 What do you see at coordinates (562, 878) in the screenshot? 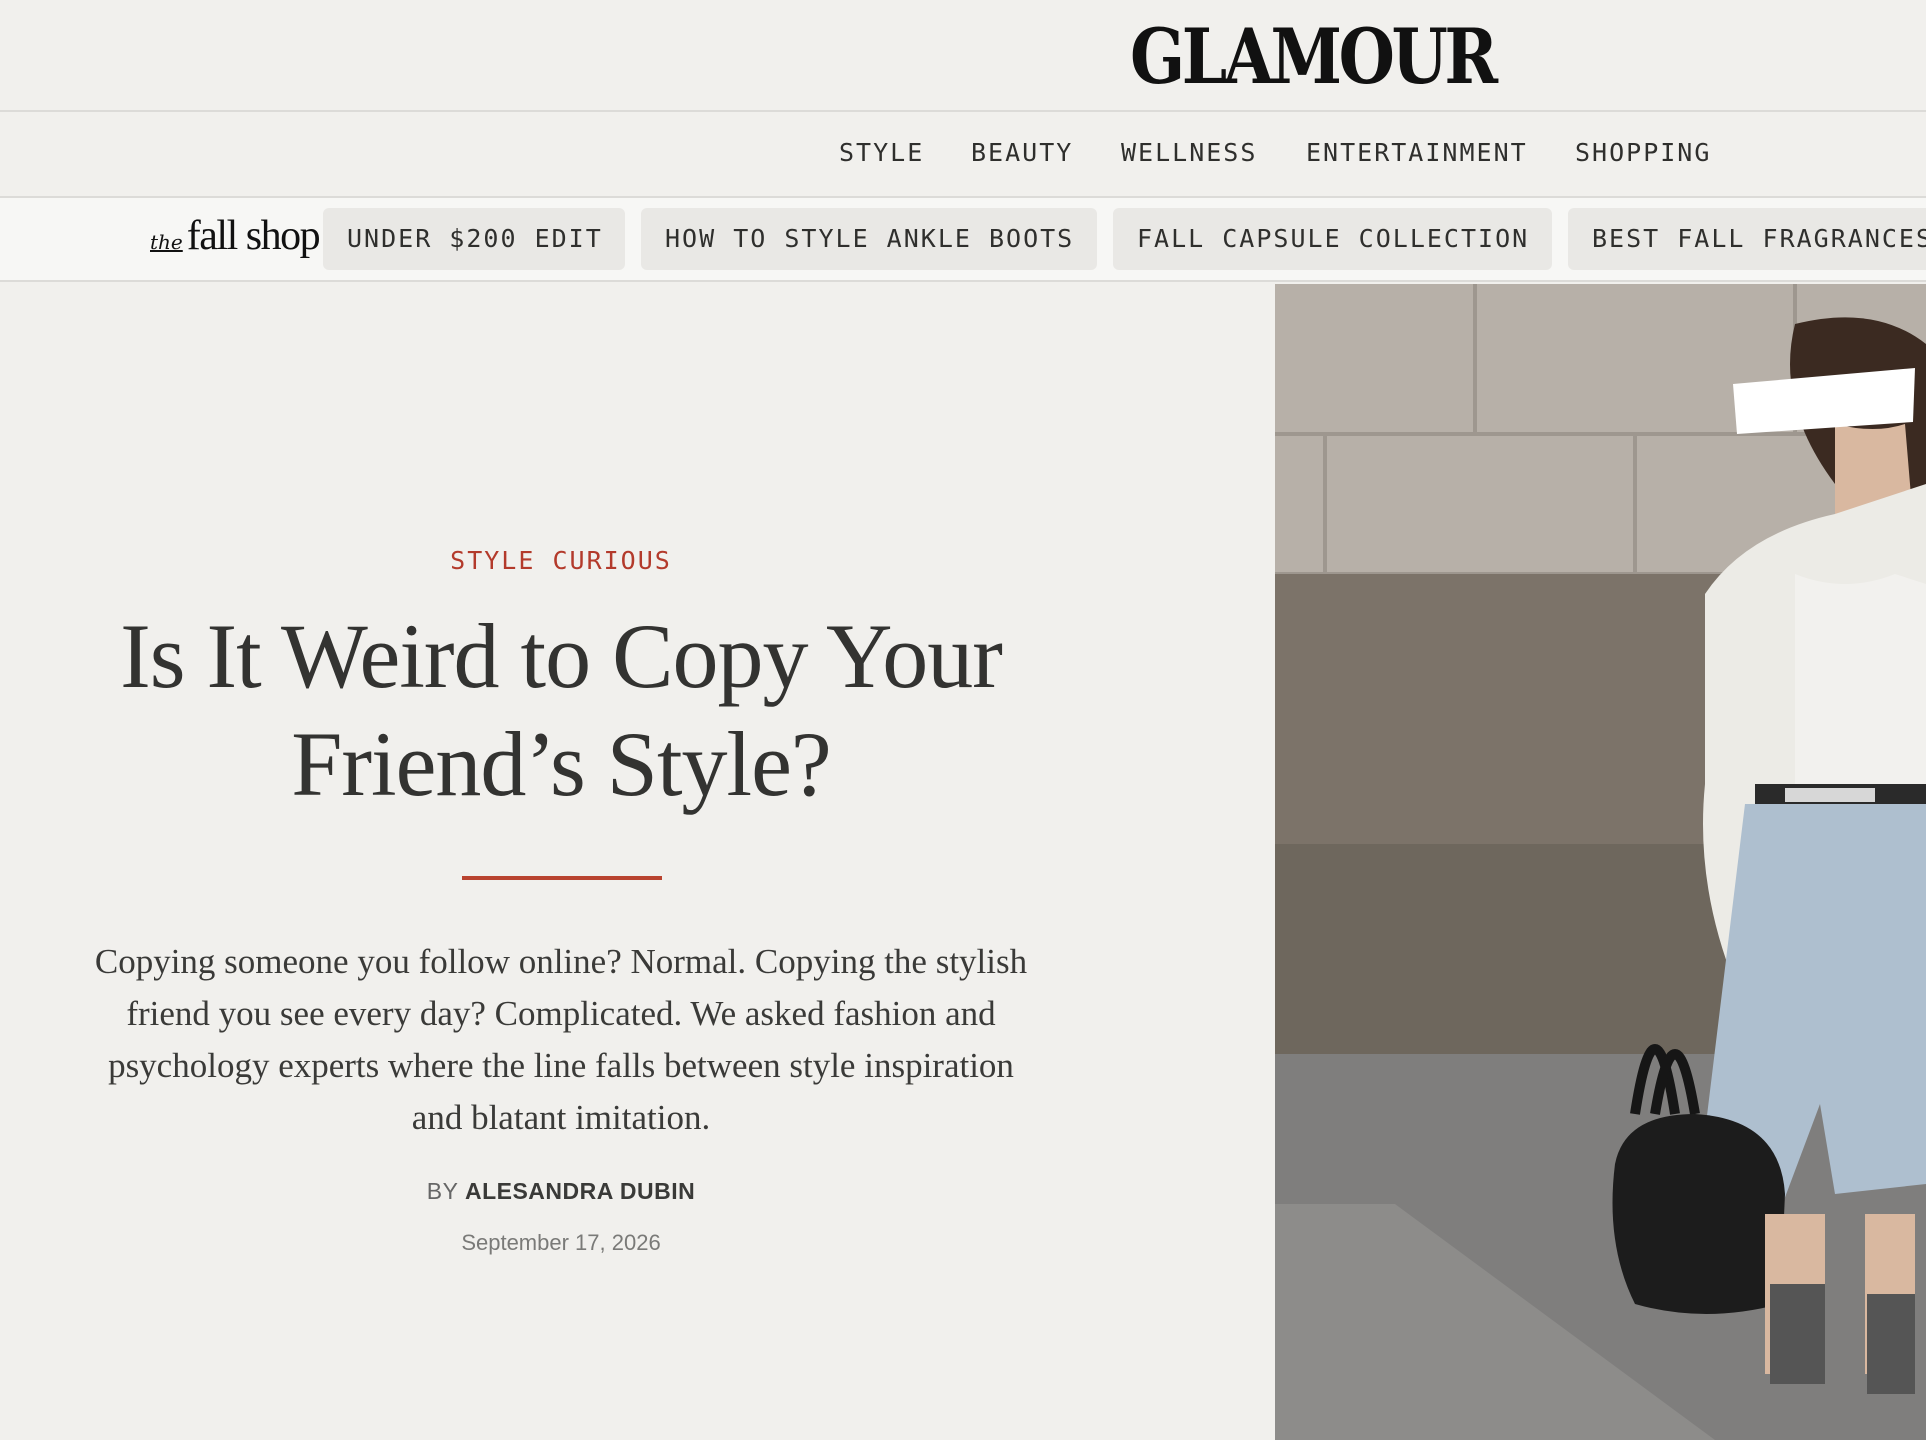
I see `headline-divider` at bounding box center [562, 878].